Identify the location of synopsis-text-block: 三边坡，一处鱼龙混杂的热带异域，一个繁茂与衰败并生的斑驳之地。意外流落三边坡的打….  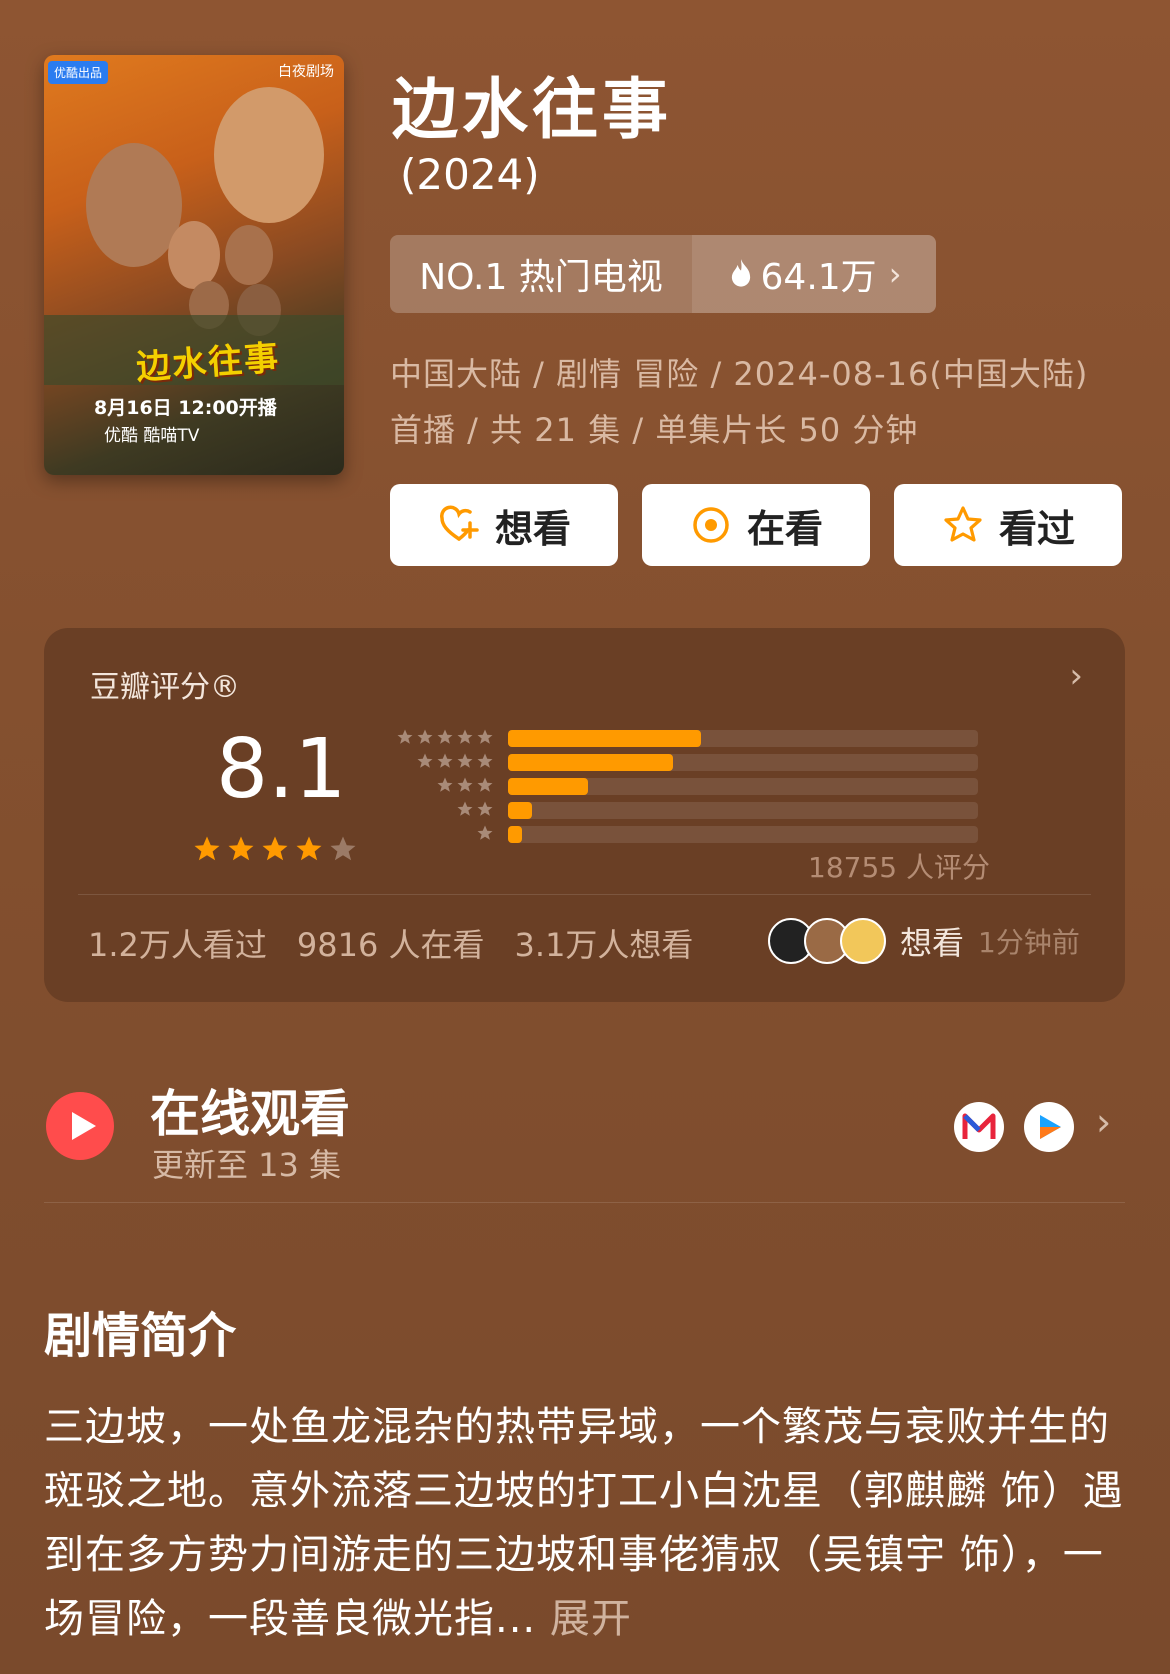
(584, 1523).